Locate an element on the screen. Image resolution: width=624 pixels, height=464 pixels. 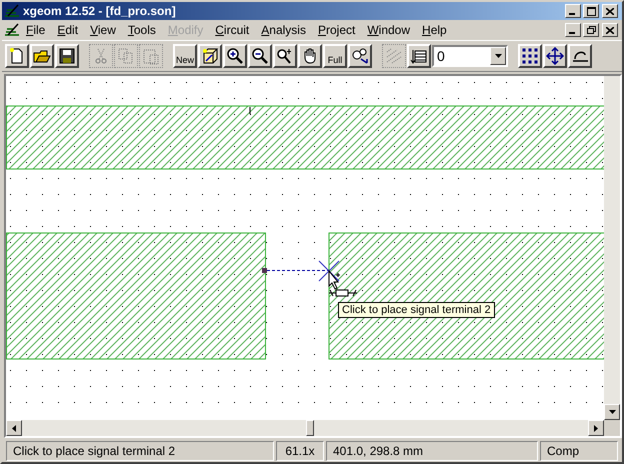
paste-icon is located at coordinates (151, 56).